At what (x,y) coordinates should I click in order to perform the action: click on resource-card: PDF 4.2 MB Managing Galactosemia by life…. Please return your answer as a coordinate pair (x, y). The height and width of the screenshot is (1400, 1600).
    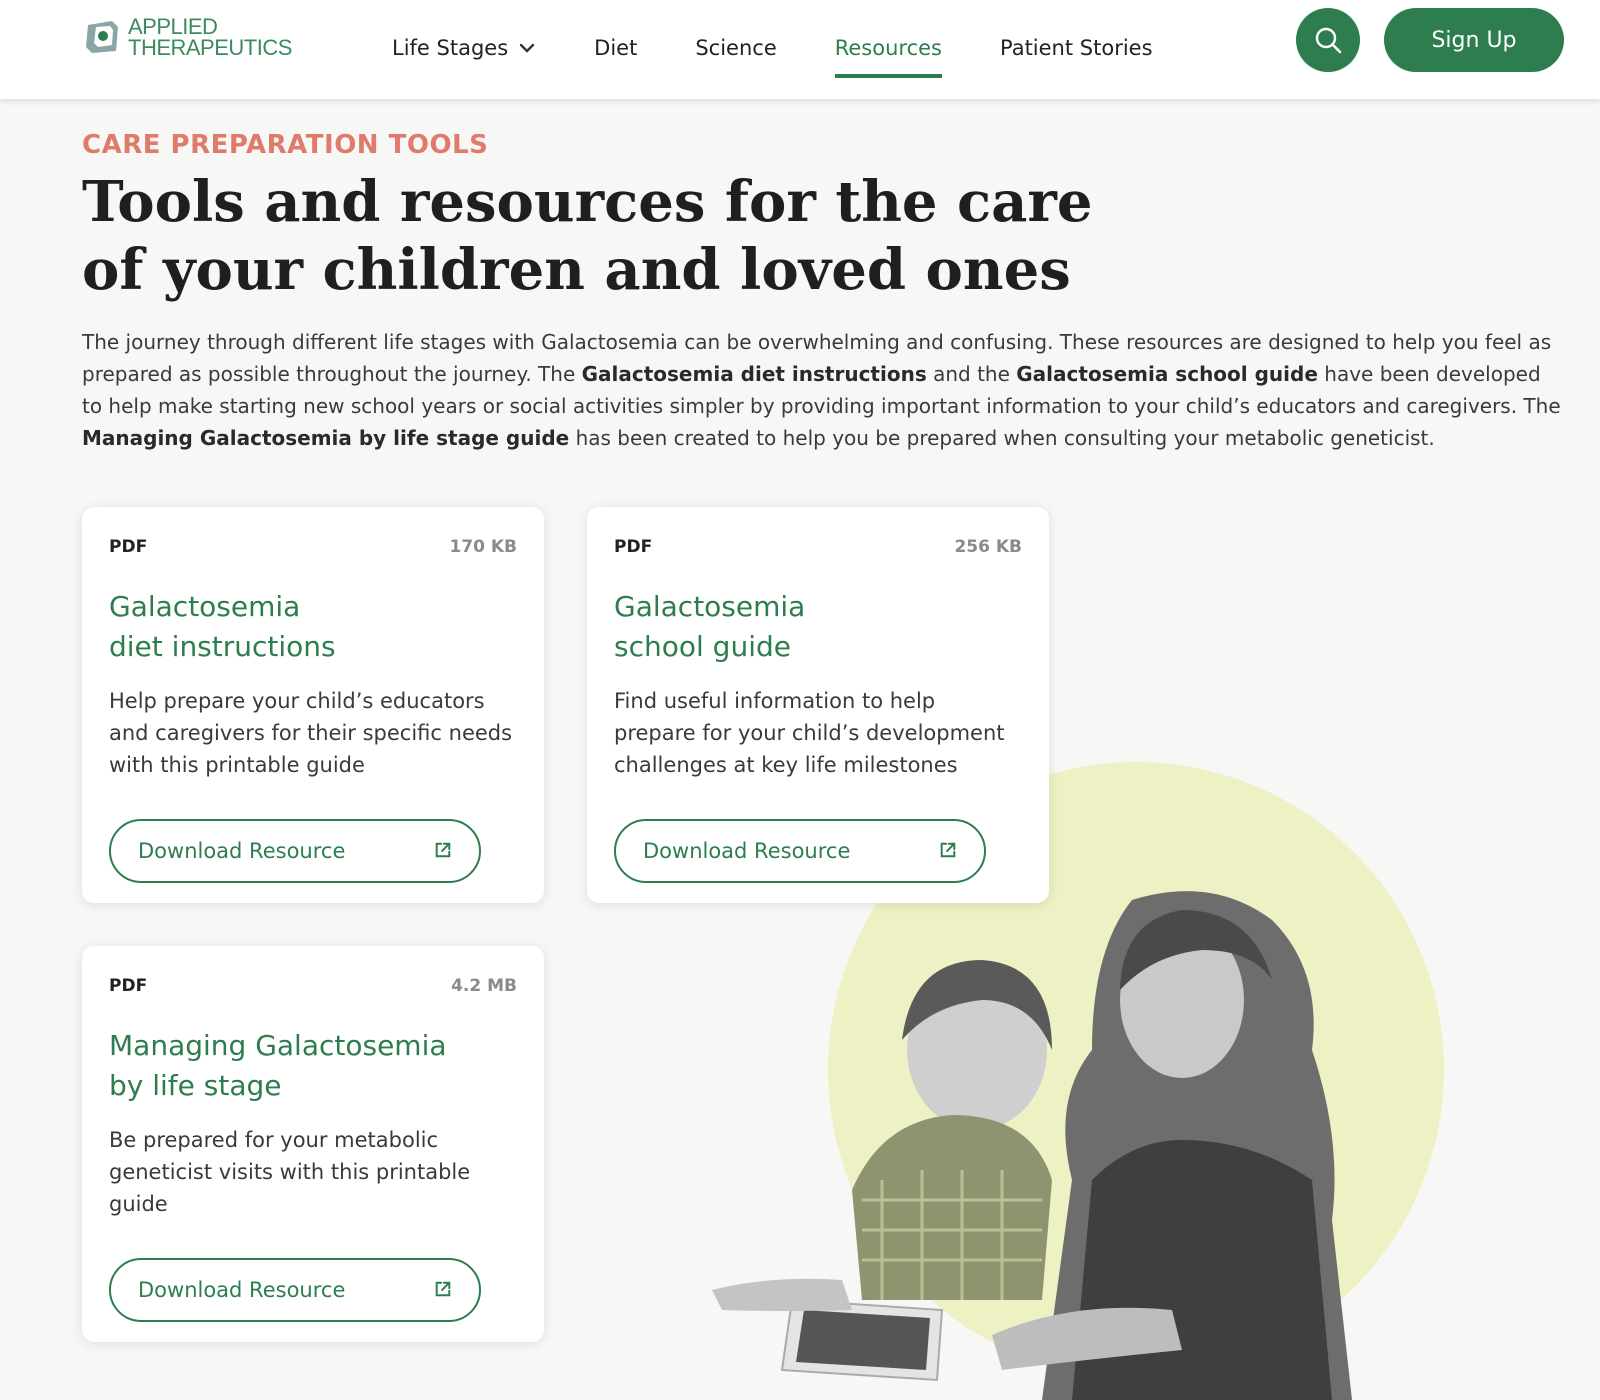
    Looking at the image, I should click on (313, 1144).